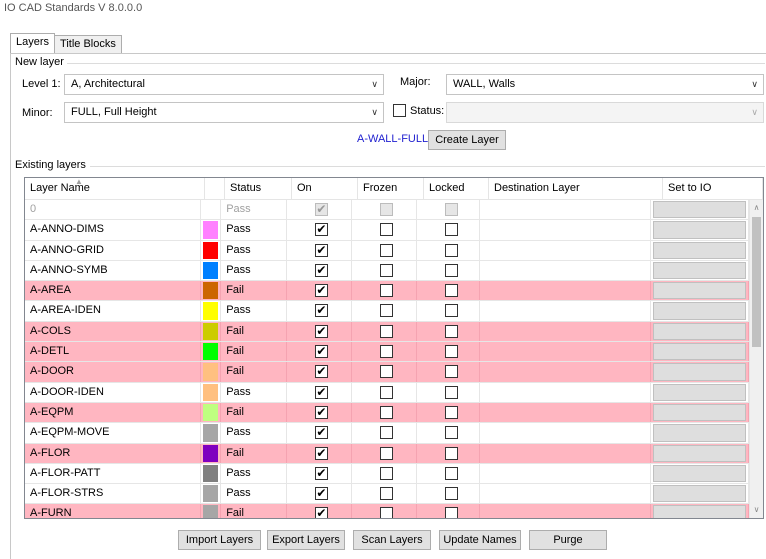  Describe the element at coordinates (605, 84) in the screenshot. I see `major-combo: WALL, Walls ∨` at that location.